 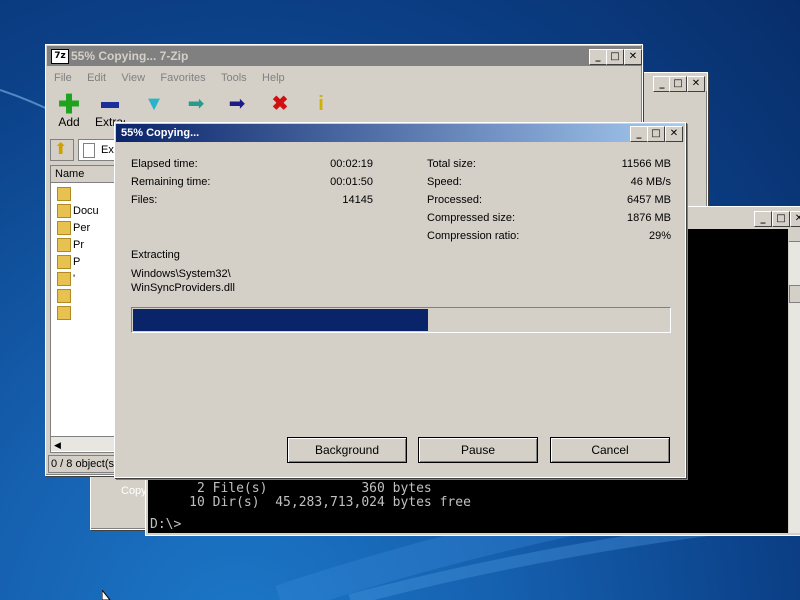 I want to click on console-scroll-up-button, so click(x=794, y=235).